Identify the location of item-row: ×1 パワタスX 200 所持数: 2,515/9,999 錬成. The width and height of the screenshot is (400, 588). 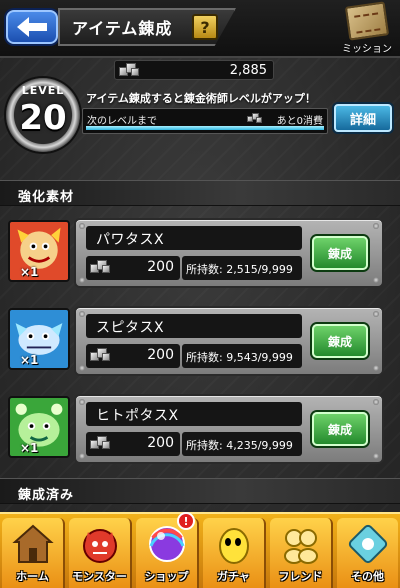
(200, 257).